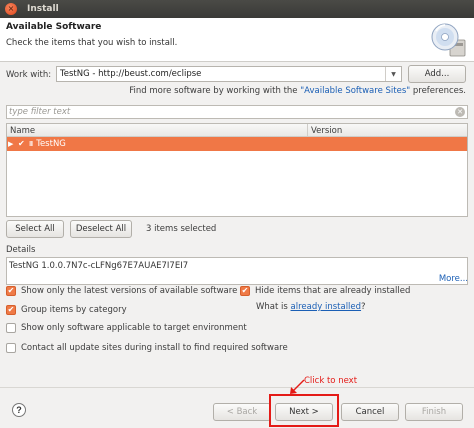  Describe the element at coordinates (54, 27) in the screenshot. I see `page-title: Available Software` at that location.